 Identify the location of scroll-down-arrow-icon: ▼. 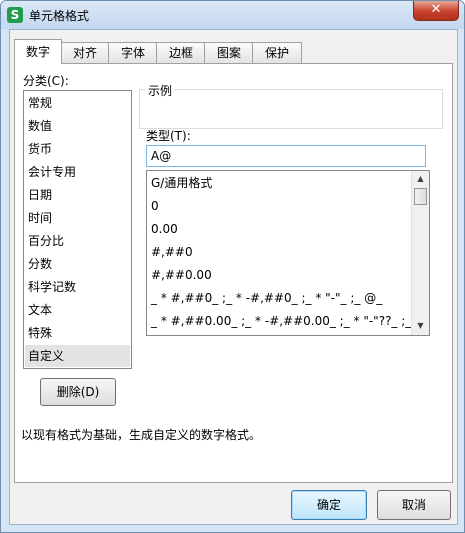
(420, 326).